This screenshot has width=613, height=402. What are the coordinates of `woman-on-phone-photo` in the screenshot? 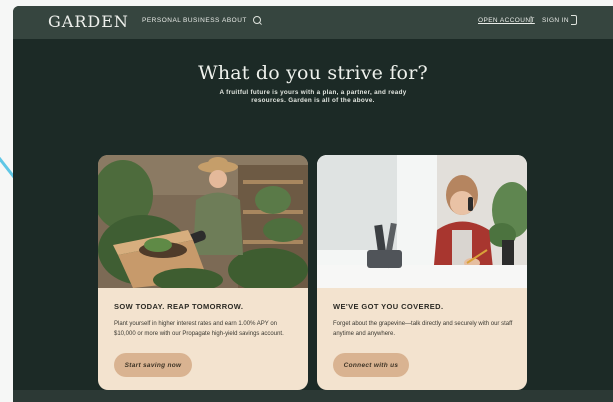 It's located at (422, 221).